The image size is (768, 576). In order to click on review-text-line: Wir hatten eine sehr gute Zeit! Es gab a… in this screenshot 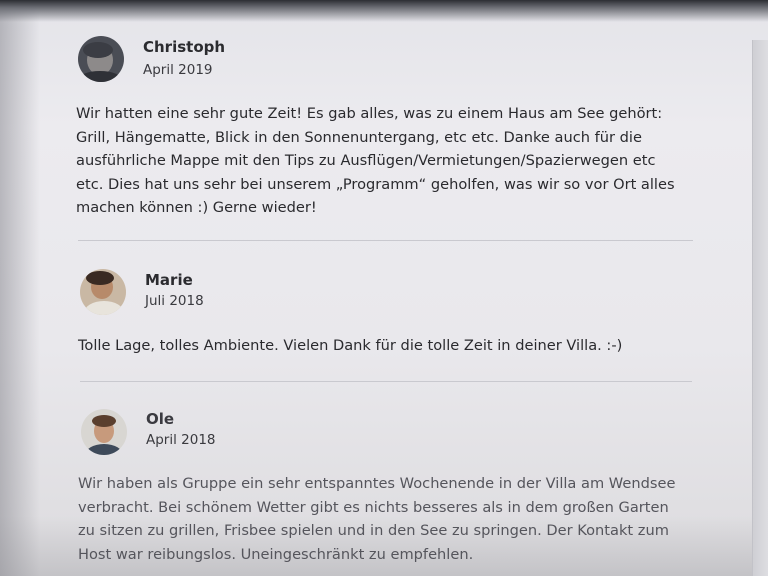, I will do `click(369, 113)`.